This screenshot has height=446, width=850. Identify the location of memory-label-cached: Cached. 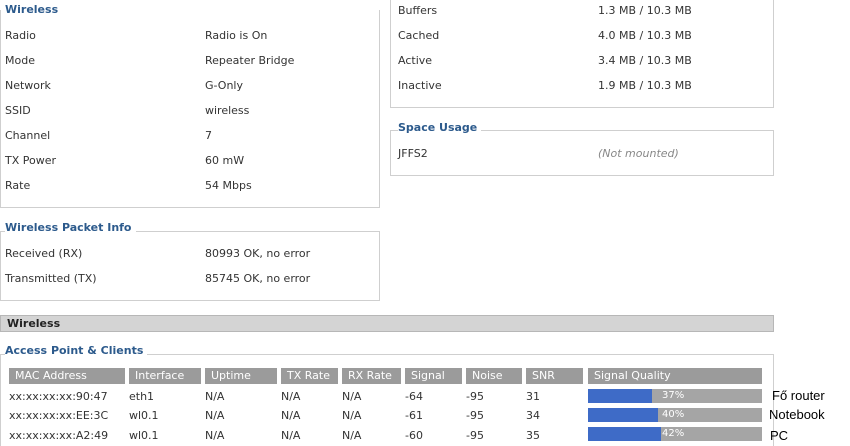
(419, 35).